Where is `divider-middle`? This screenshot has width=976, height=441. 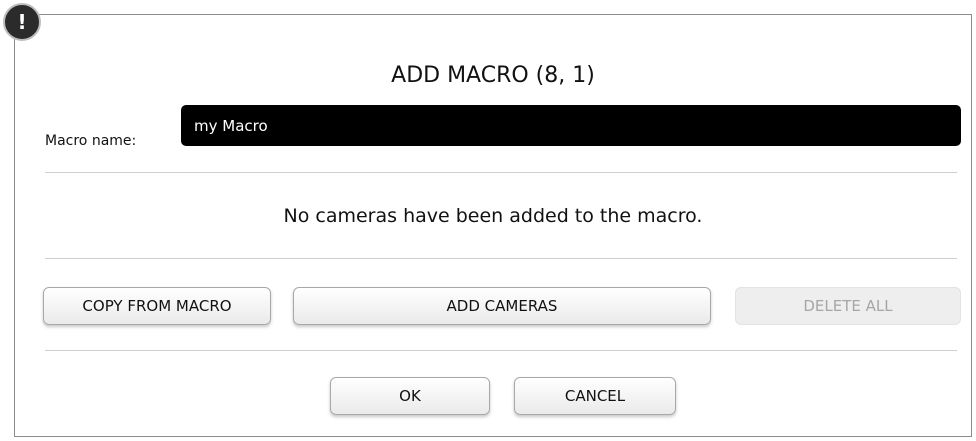
divider-middle is located at coordinates (501, 258).